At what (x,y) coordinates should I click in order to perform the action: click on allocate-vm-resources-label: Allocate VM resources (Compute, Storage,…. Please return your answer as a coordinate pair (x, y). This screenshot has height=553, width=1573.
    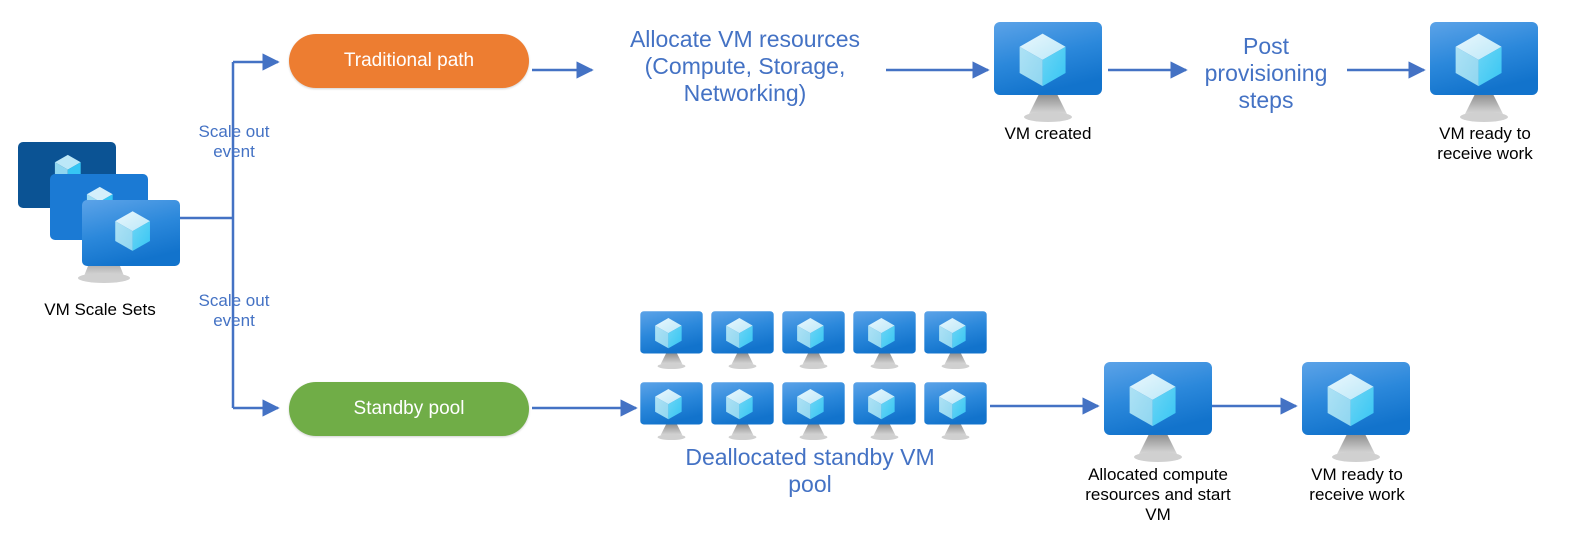
    Looking at the image, I should click on (745, 66).